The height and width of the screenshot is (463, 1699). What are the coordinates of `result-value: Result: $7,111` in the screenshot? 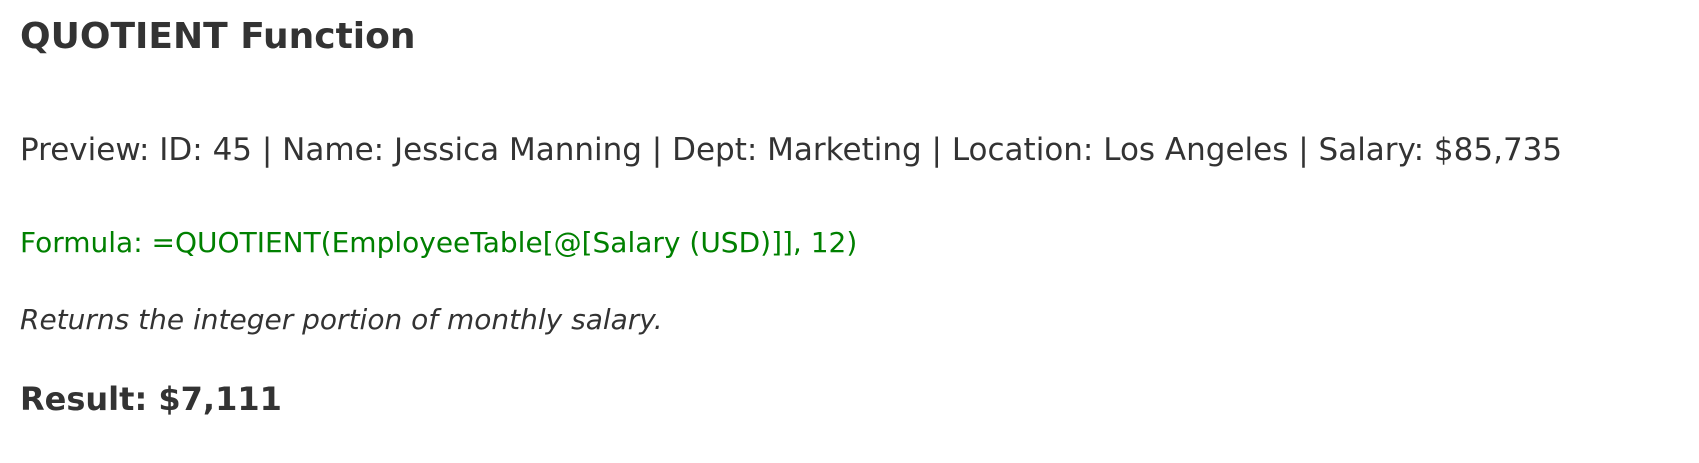 It's located at (151, 399).